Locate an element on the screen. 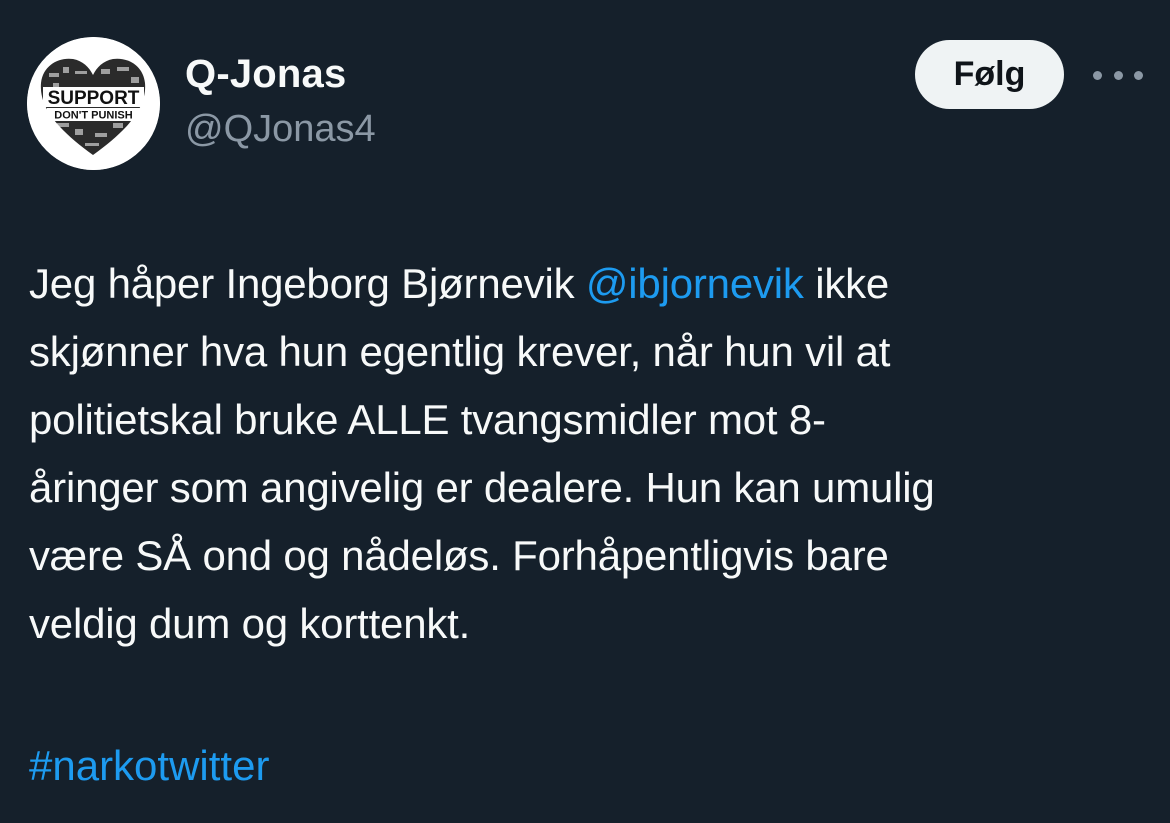 The width and height of the screenshot is (1170, 823). more-horizontal-icon is located at coordinates (1118, 75).